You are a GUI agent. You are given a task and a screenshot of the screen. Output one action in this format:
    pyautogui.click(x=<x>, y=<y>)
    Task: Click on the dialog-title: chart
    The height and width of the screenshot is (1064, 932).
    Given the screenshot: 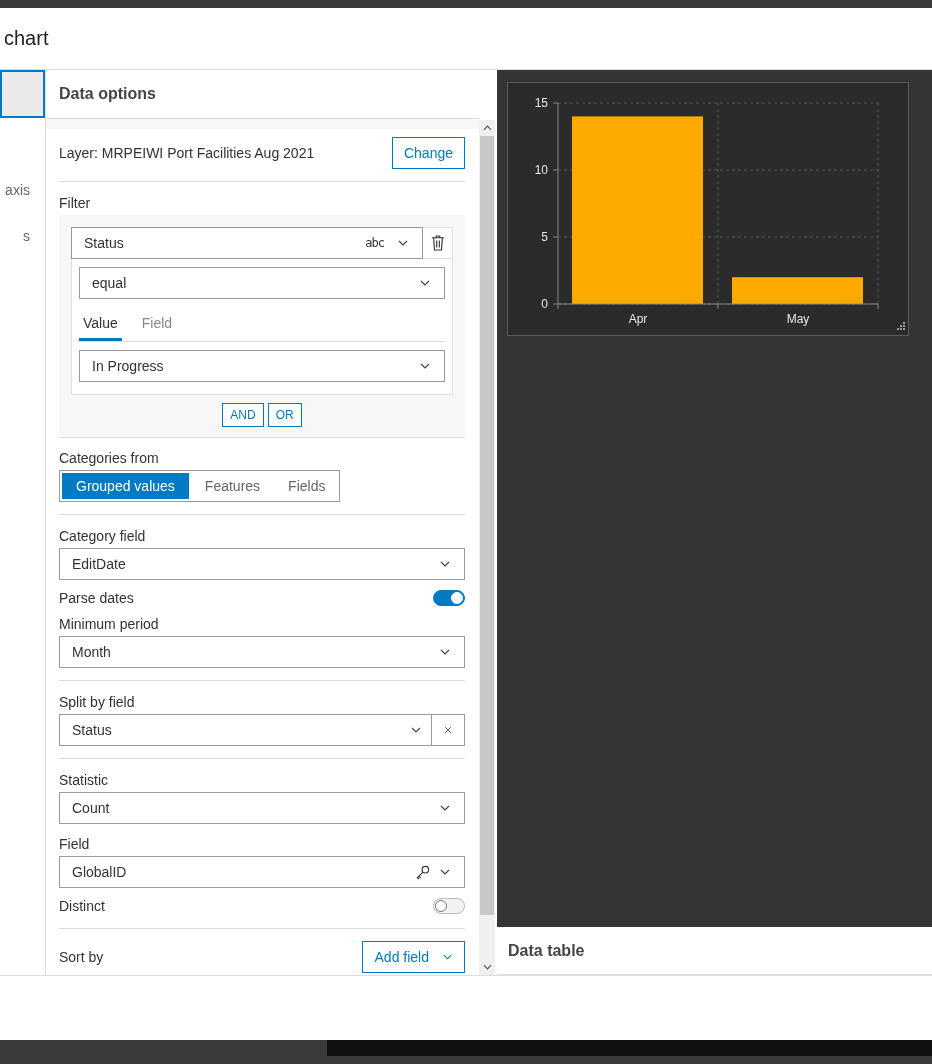 What is the action you would take?
    pyautogui.click(x=26, y=38)
    